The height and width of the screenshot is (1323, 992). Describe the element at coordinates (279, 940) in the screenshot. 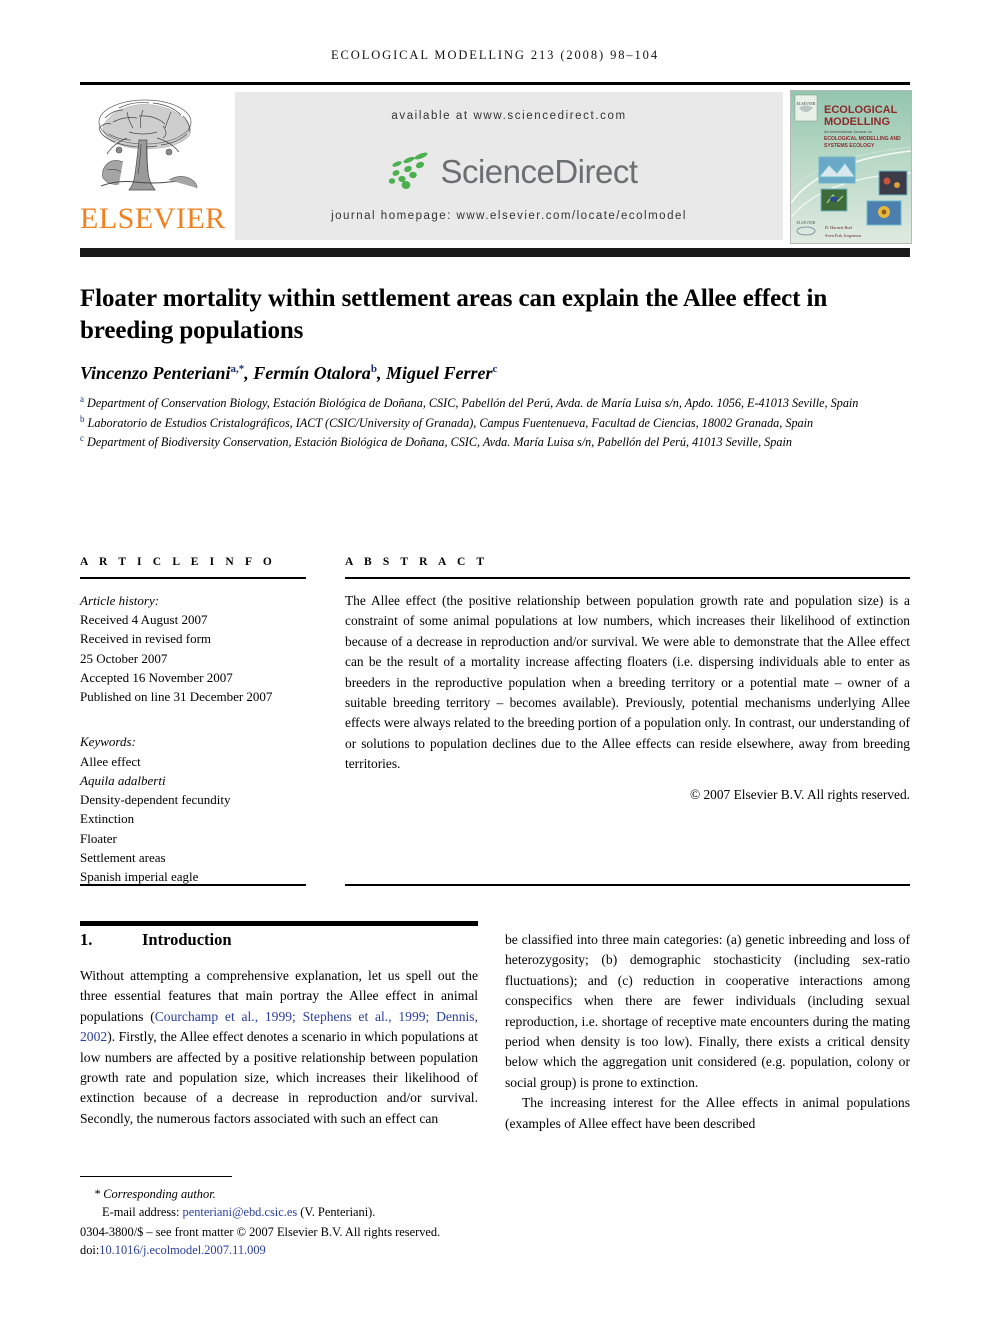

I see `section-heading: 1. Introduction` at that location.